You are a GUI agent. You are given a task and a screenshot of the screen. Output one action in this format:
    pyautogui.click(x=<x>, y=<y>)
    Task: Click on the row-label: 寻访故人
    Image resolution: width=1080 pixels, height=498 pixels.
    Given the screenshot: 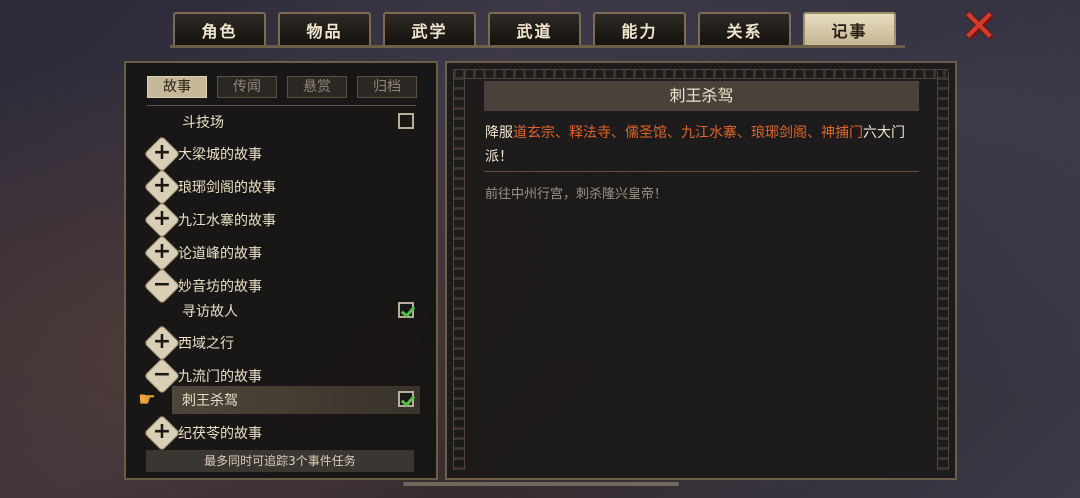 What is the action you would take?
    pyautogui.click(x=210, y=312)
    